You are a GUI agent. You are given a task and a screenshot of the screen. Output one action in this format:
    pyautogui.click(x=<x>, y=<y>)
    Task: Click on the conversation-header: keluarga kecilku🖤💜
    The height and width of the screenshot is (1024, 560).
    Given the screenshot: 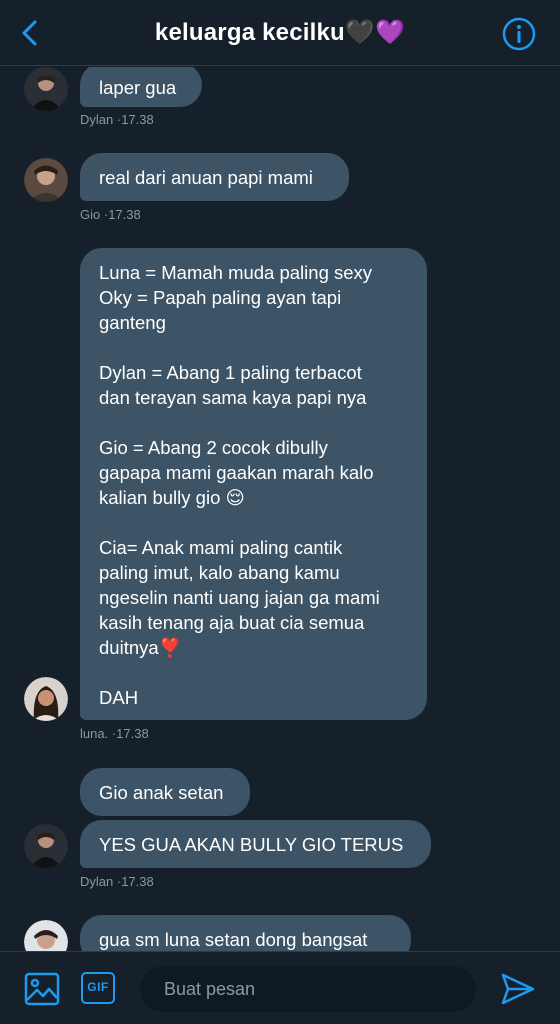 What is the action you would take?
    pyautogui.click(x=280, y=33)
    